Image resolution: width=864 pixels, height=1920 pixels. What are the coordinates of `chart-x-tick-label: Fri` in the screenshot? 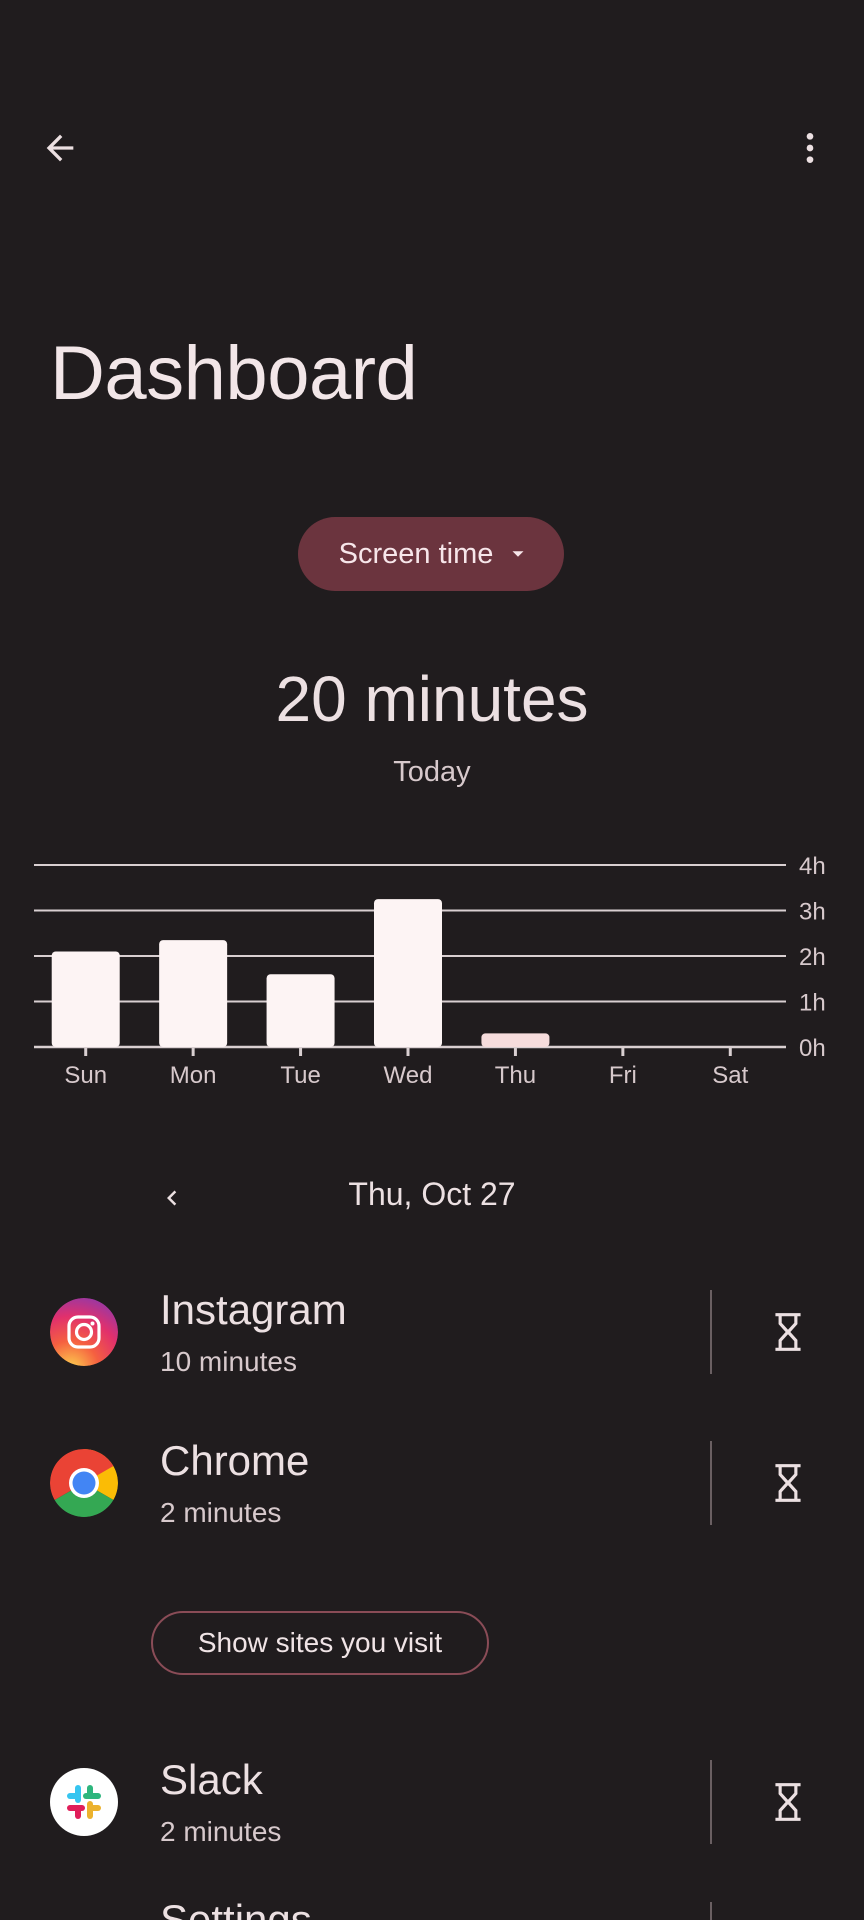 It's located at (623, 1075).